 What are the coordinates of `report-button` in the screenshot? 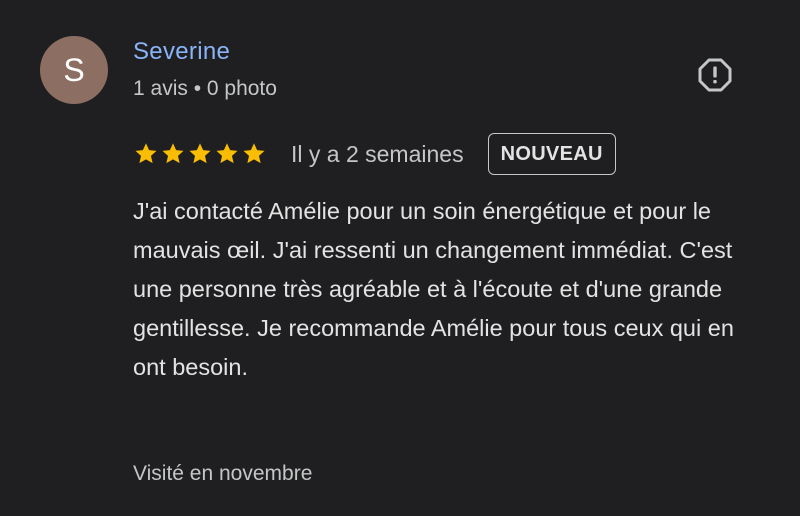 It's located at (715, 75).